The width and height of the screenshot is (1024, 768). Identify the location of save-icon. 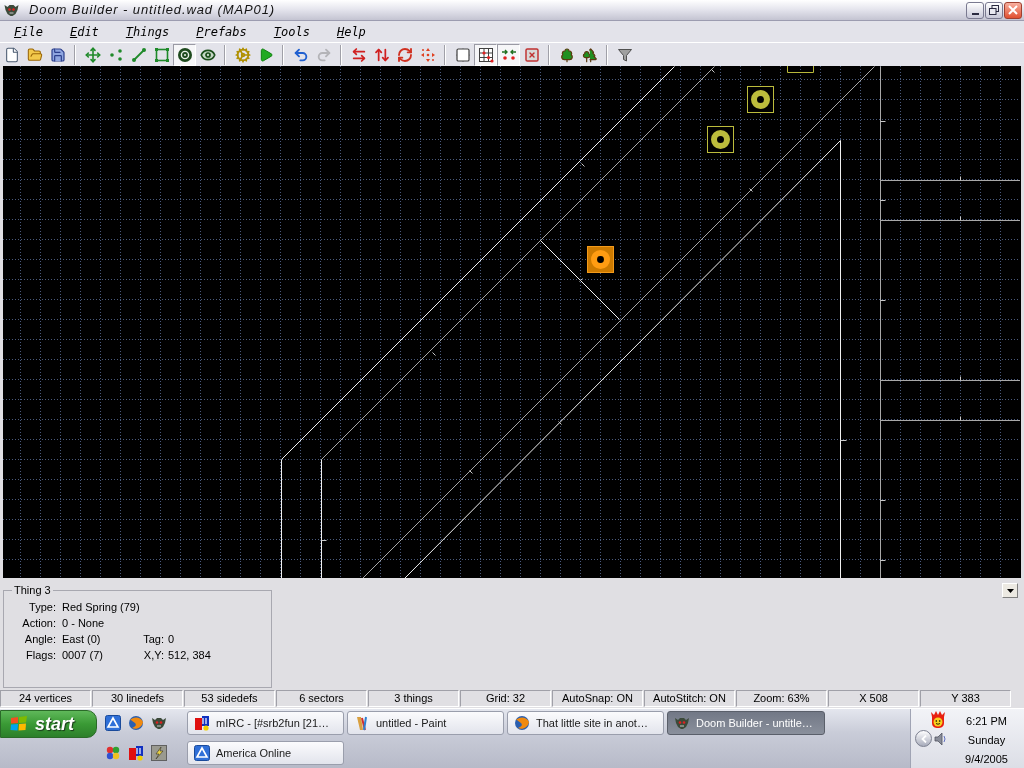
(57, 54).